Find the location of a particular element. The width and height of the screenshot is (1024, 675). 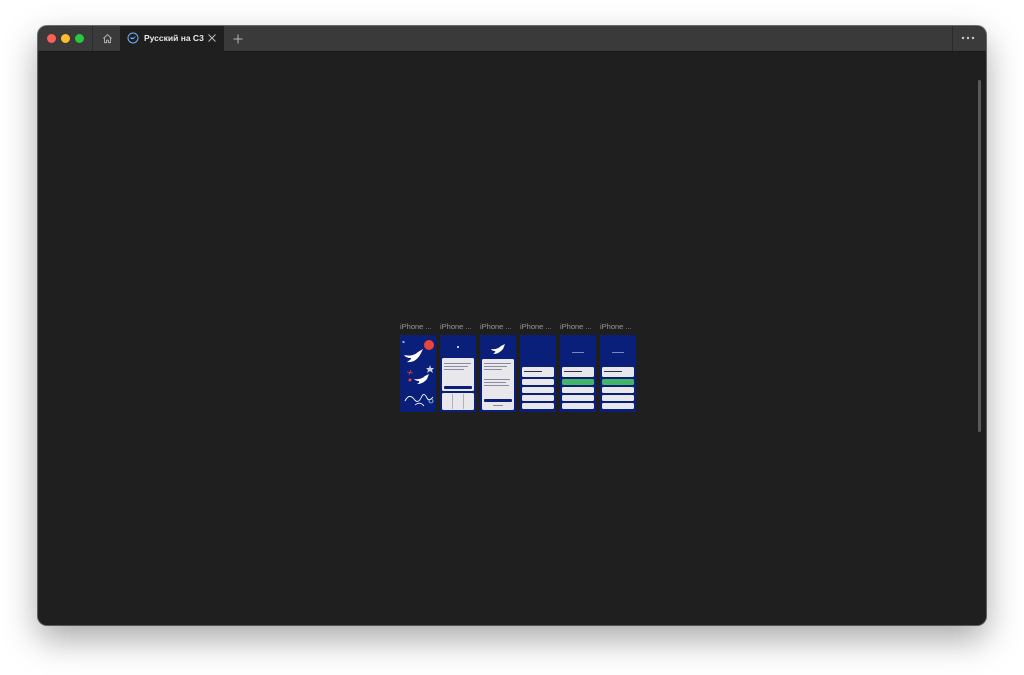

vertical-scrollbar is located at coordinates (979, 256).